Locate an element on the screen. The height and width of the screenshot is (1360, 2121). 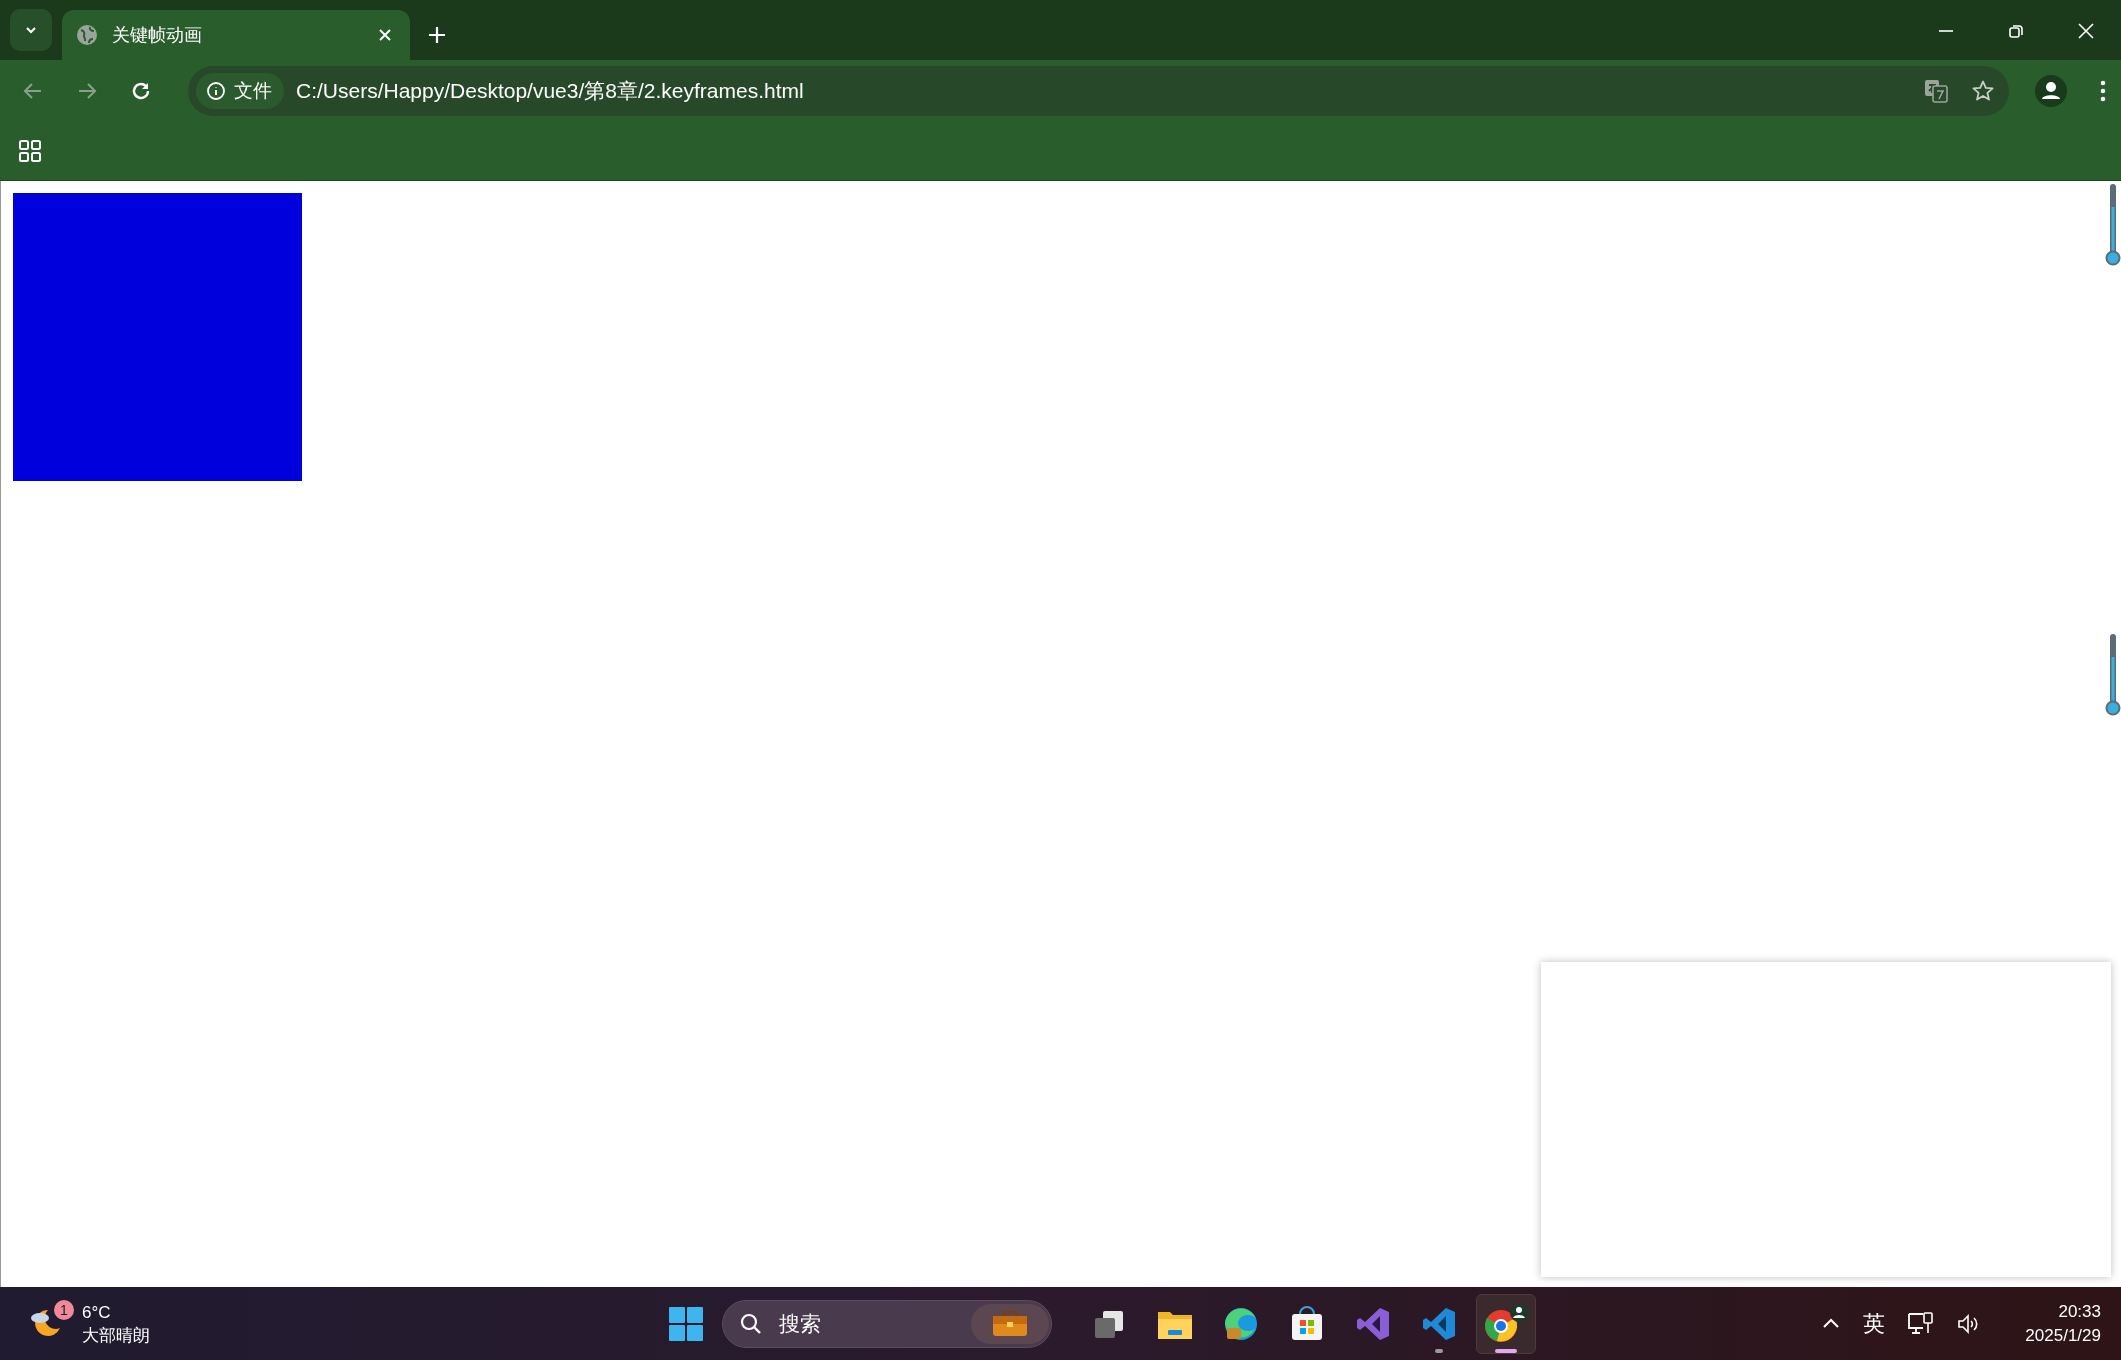
notification-badge: 1 is located at coordinates (64, 1309).